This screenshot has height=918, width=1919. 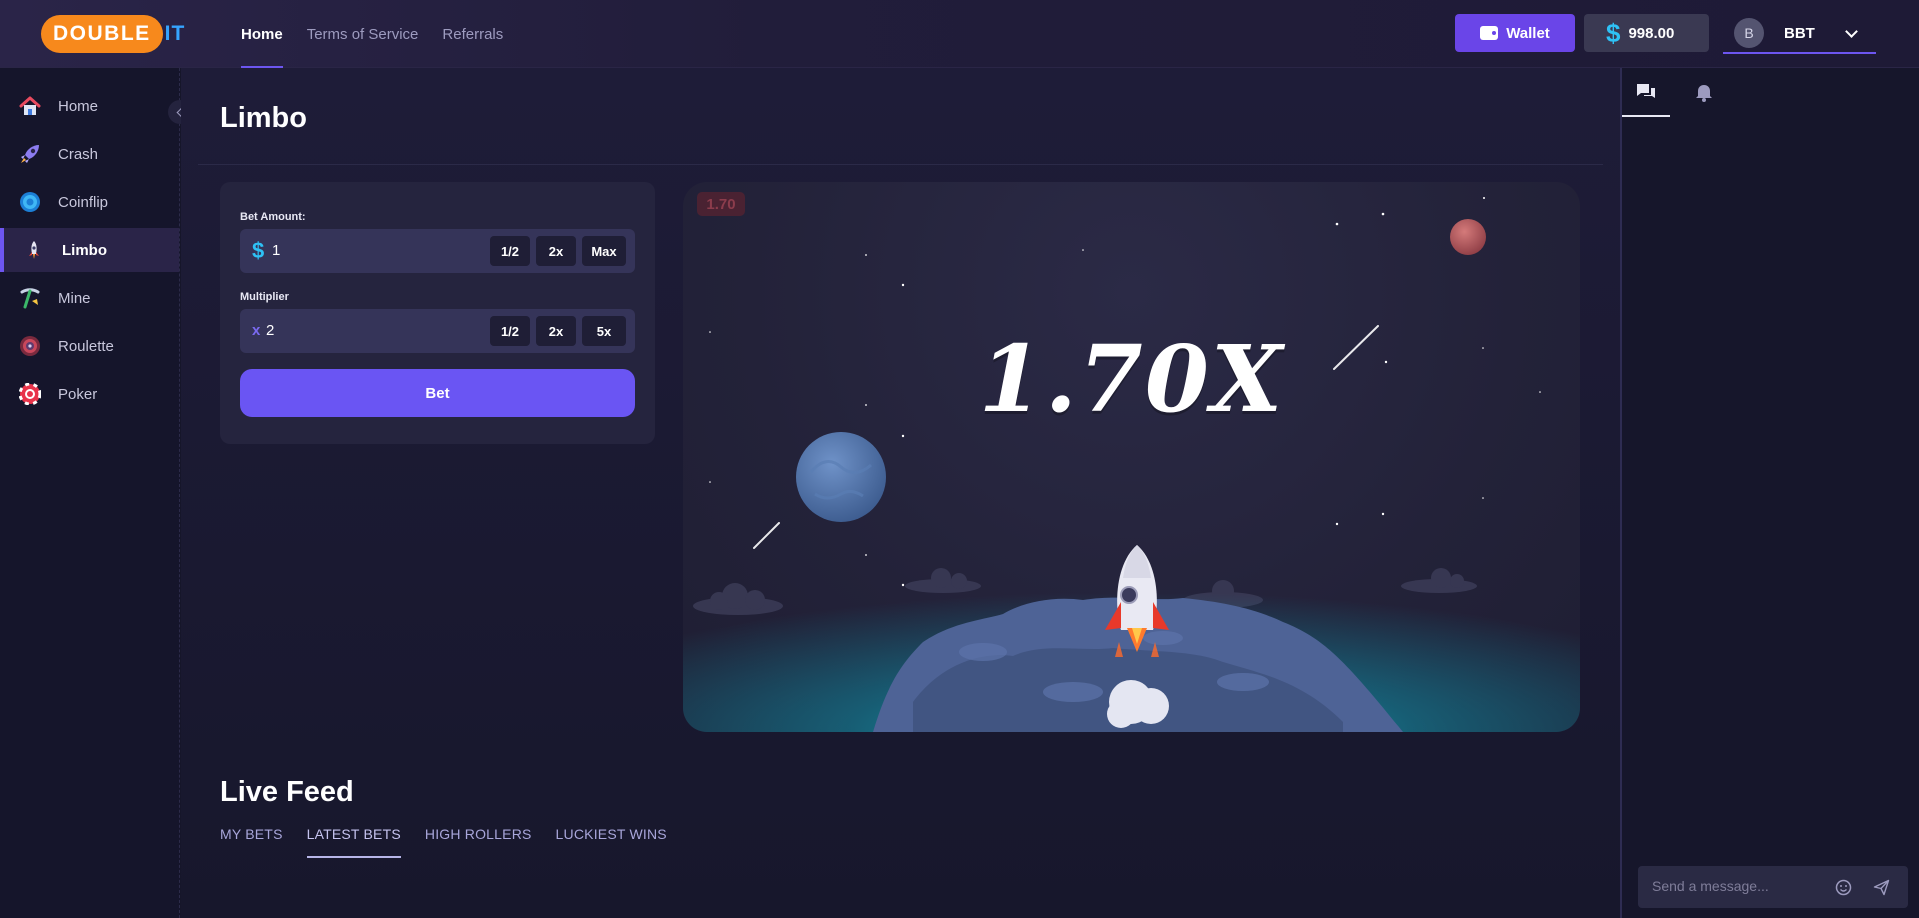 I want to click on pickaxe-icon, so click(x=30, y=298).